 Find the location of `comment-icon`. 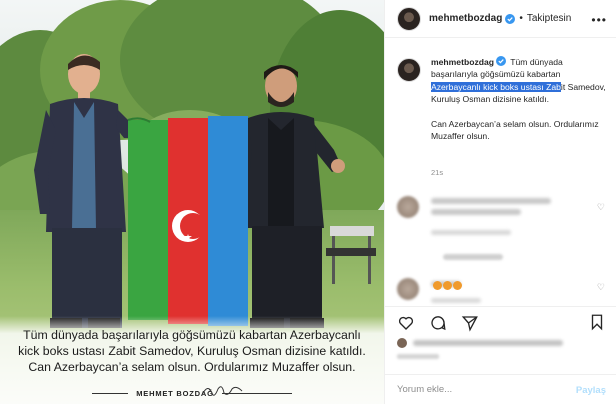

comment-icon is located at coordinates (438, 323).